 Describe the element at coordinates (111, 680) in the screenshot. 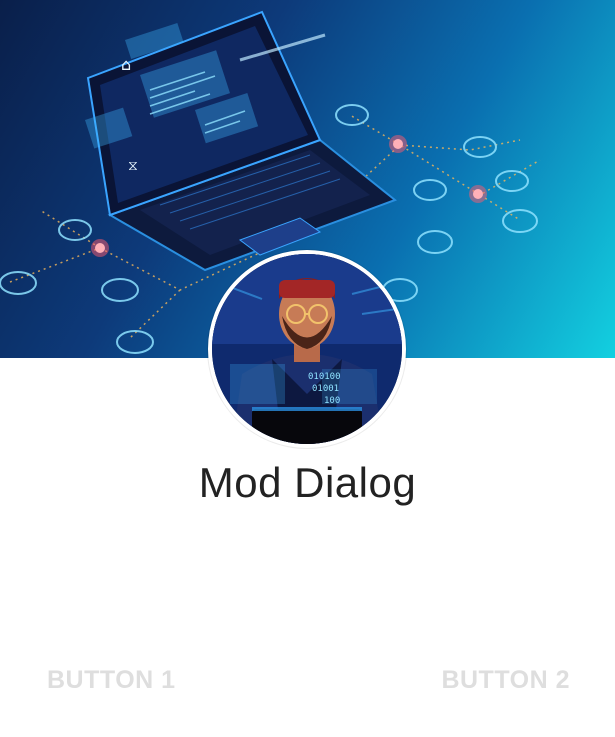

I see `button-1: BUTTON 1` at that location.